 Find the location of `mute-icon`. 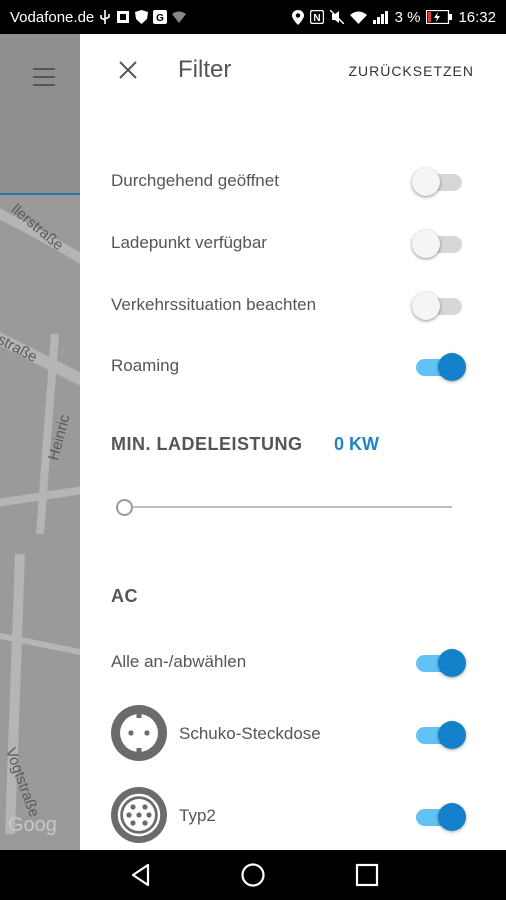

mute-icon is located at coordinates (336, 17).